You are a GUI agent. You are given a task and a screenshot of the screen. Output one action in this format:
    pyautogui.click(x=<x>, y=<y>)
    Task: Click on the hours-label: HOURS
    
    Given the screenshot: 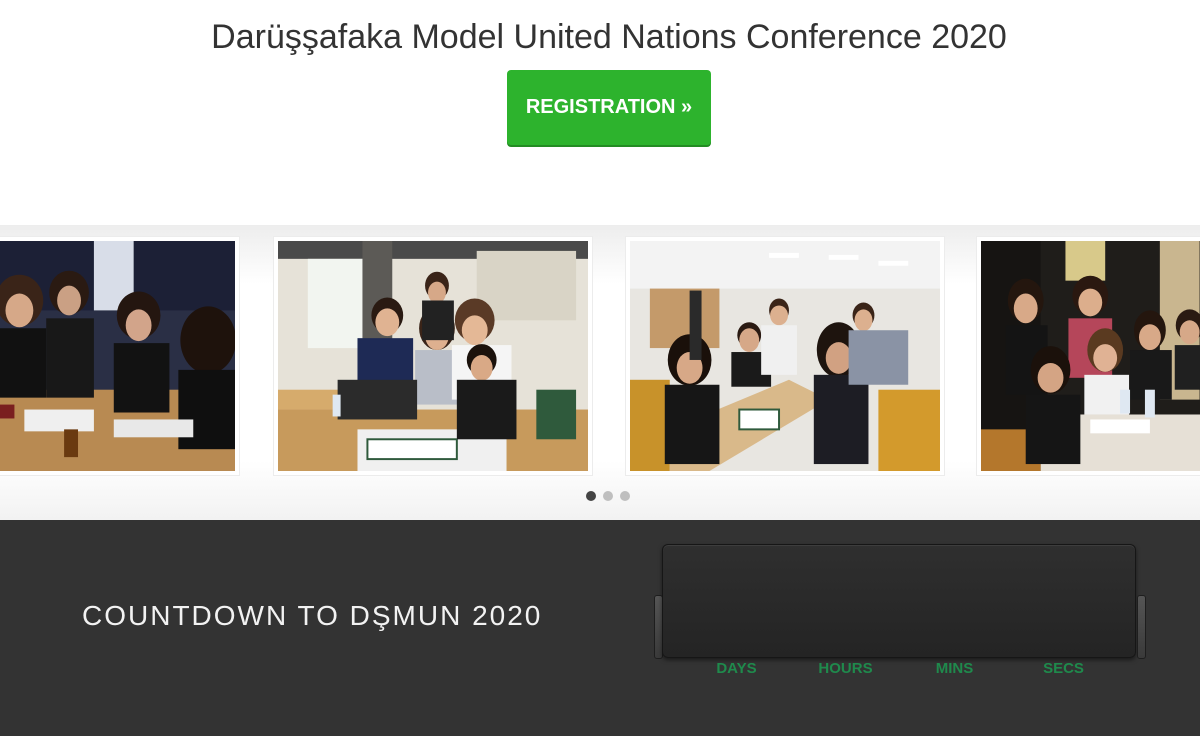 What is the action you would take?
    pyautogui.click(x=845, y=668)
    